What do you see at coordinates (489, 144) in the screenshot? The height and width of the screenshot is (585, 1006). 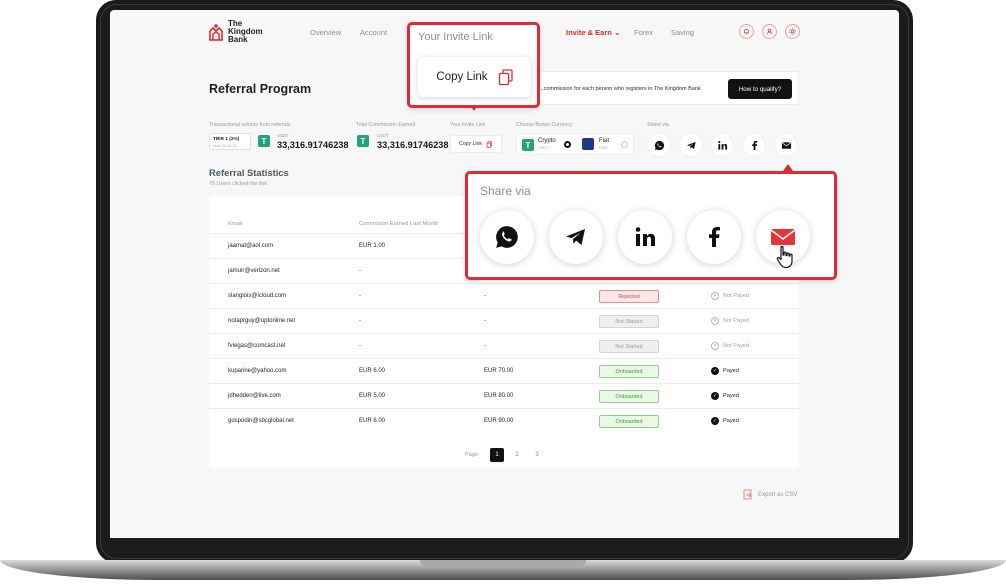 I see `copy-icon` at bounding box center [489, 144].